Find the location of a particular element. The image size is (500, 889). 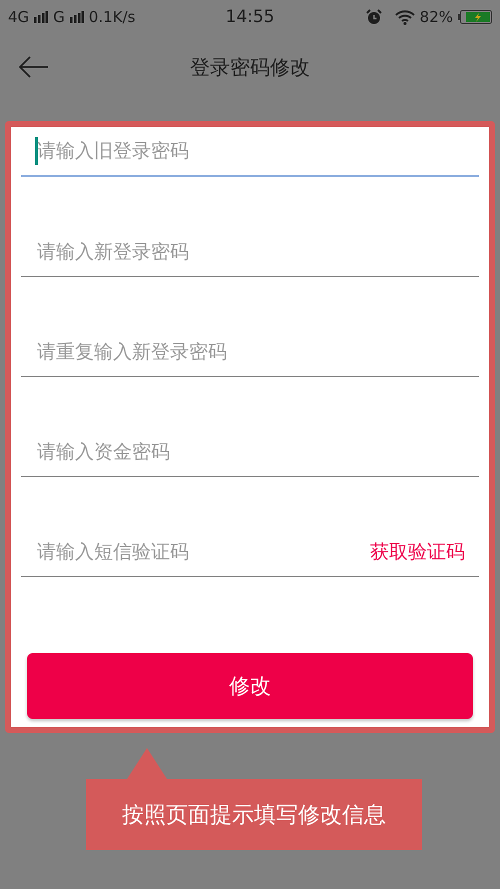

network-type: G is located at coordinates (59, 17).